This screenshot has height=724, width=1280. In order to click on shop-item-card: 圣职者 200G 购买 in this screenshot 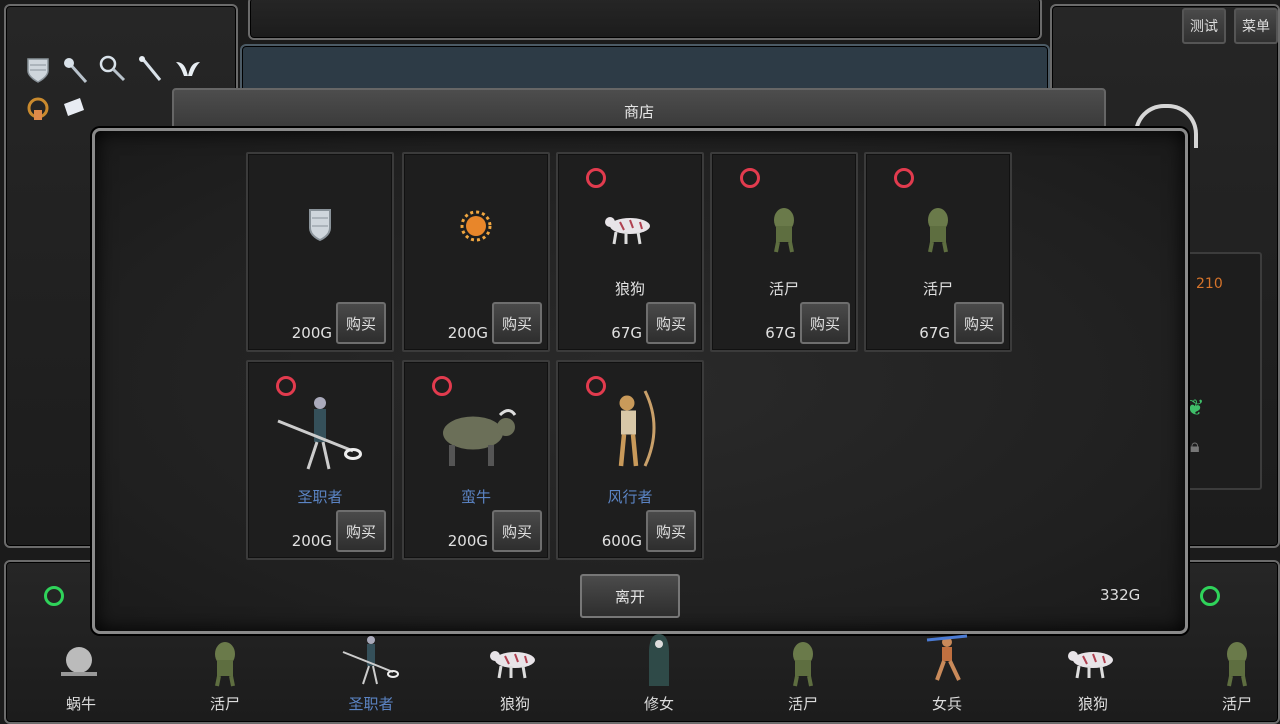, I will do `click(320, 460)`.